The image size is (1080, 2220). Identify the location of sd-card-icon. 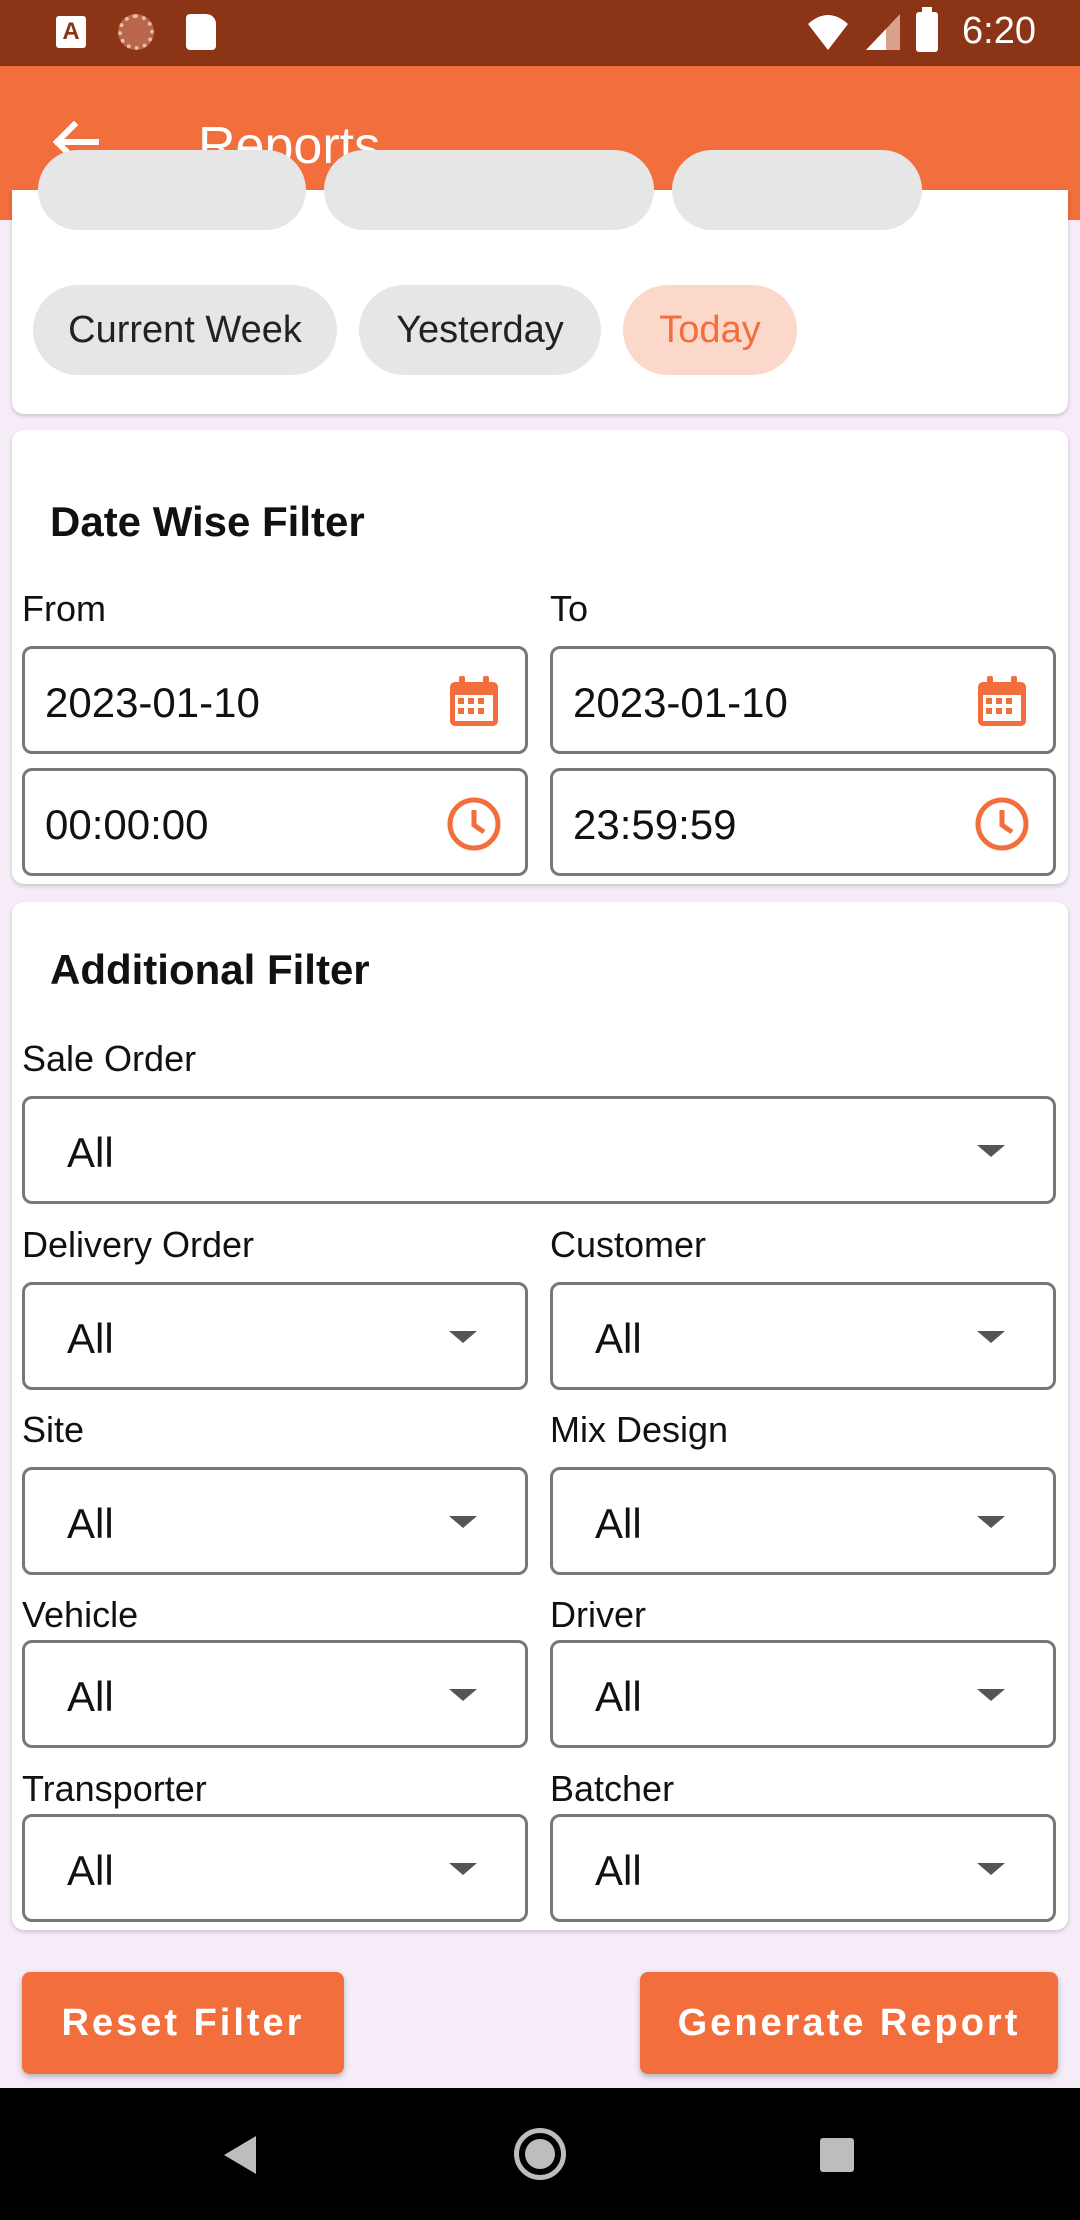
(201, 32).